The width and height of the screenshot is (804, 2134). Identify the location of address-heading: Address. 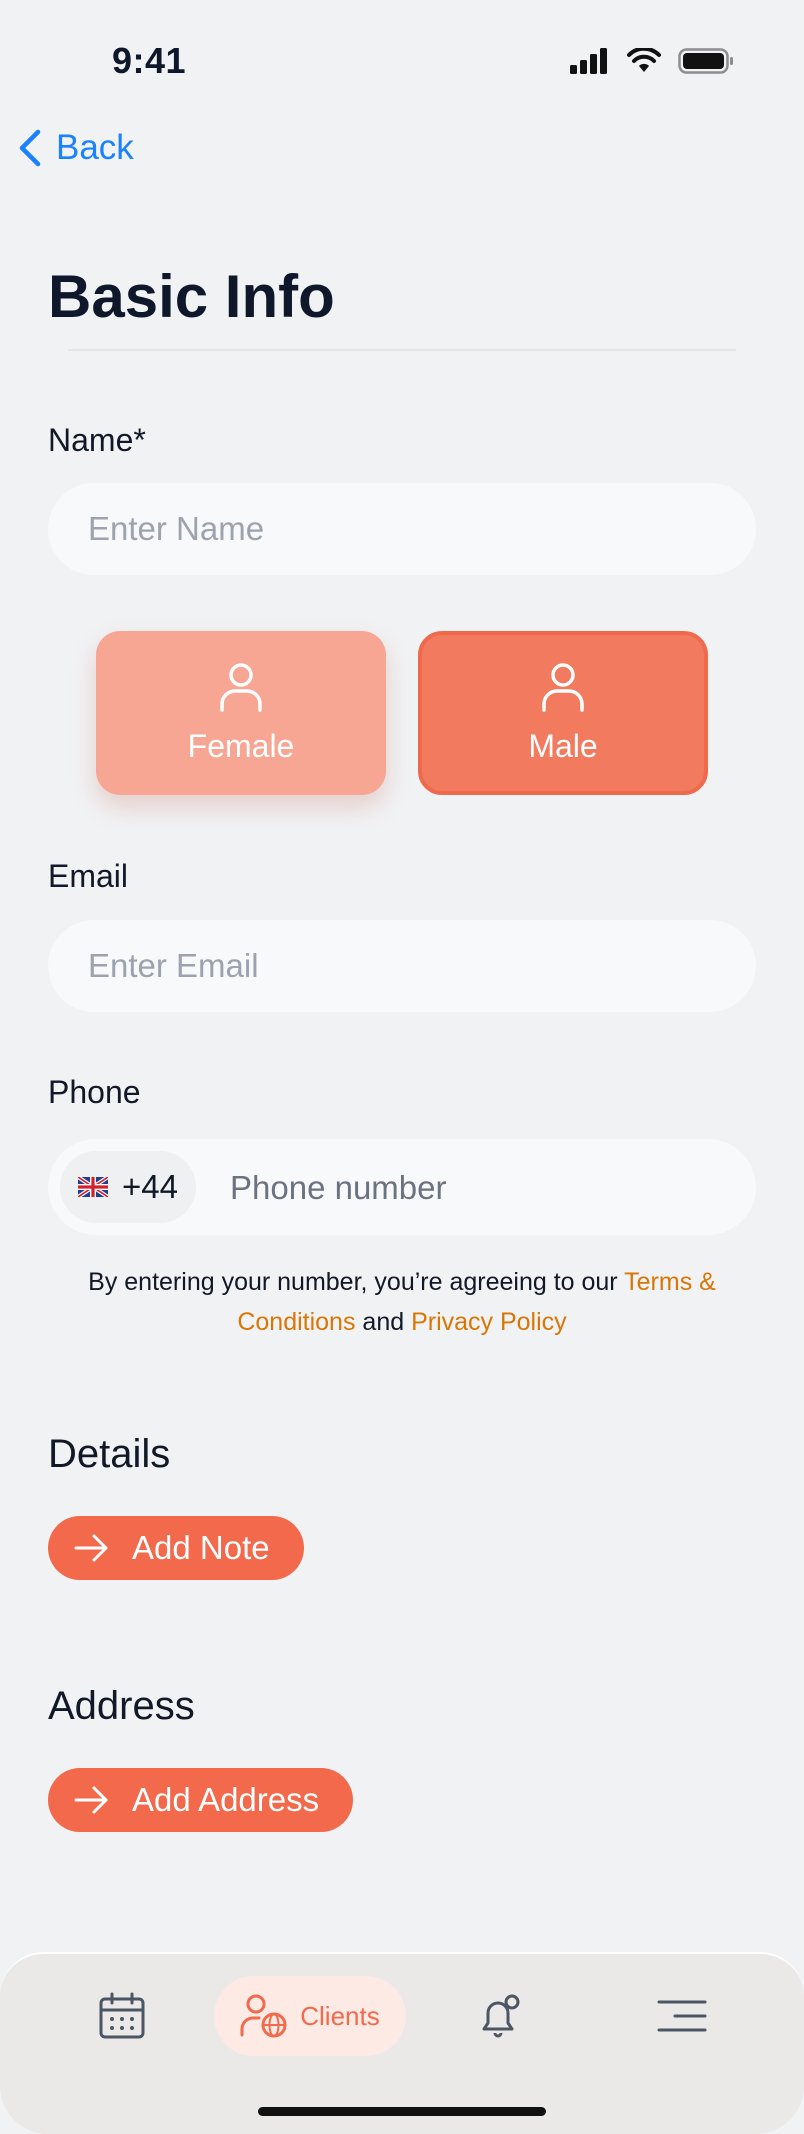
(121, 1706).